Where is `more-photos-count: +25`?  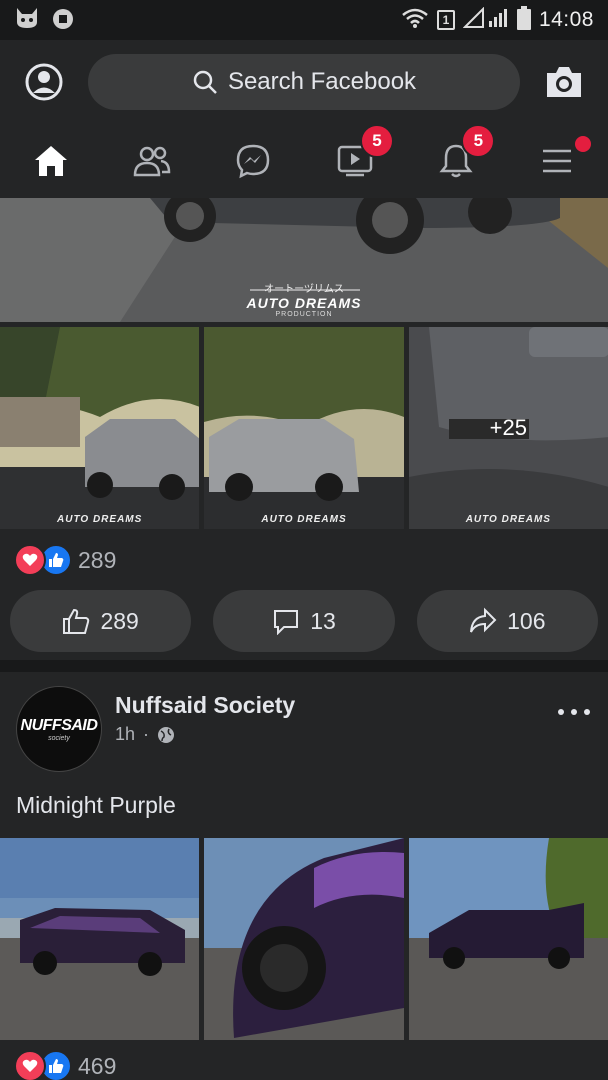
more-photos-count: +25 is located at coordinates (508, 427).